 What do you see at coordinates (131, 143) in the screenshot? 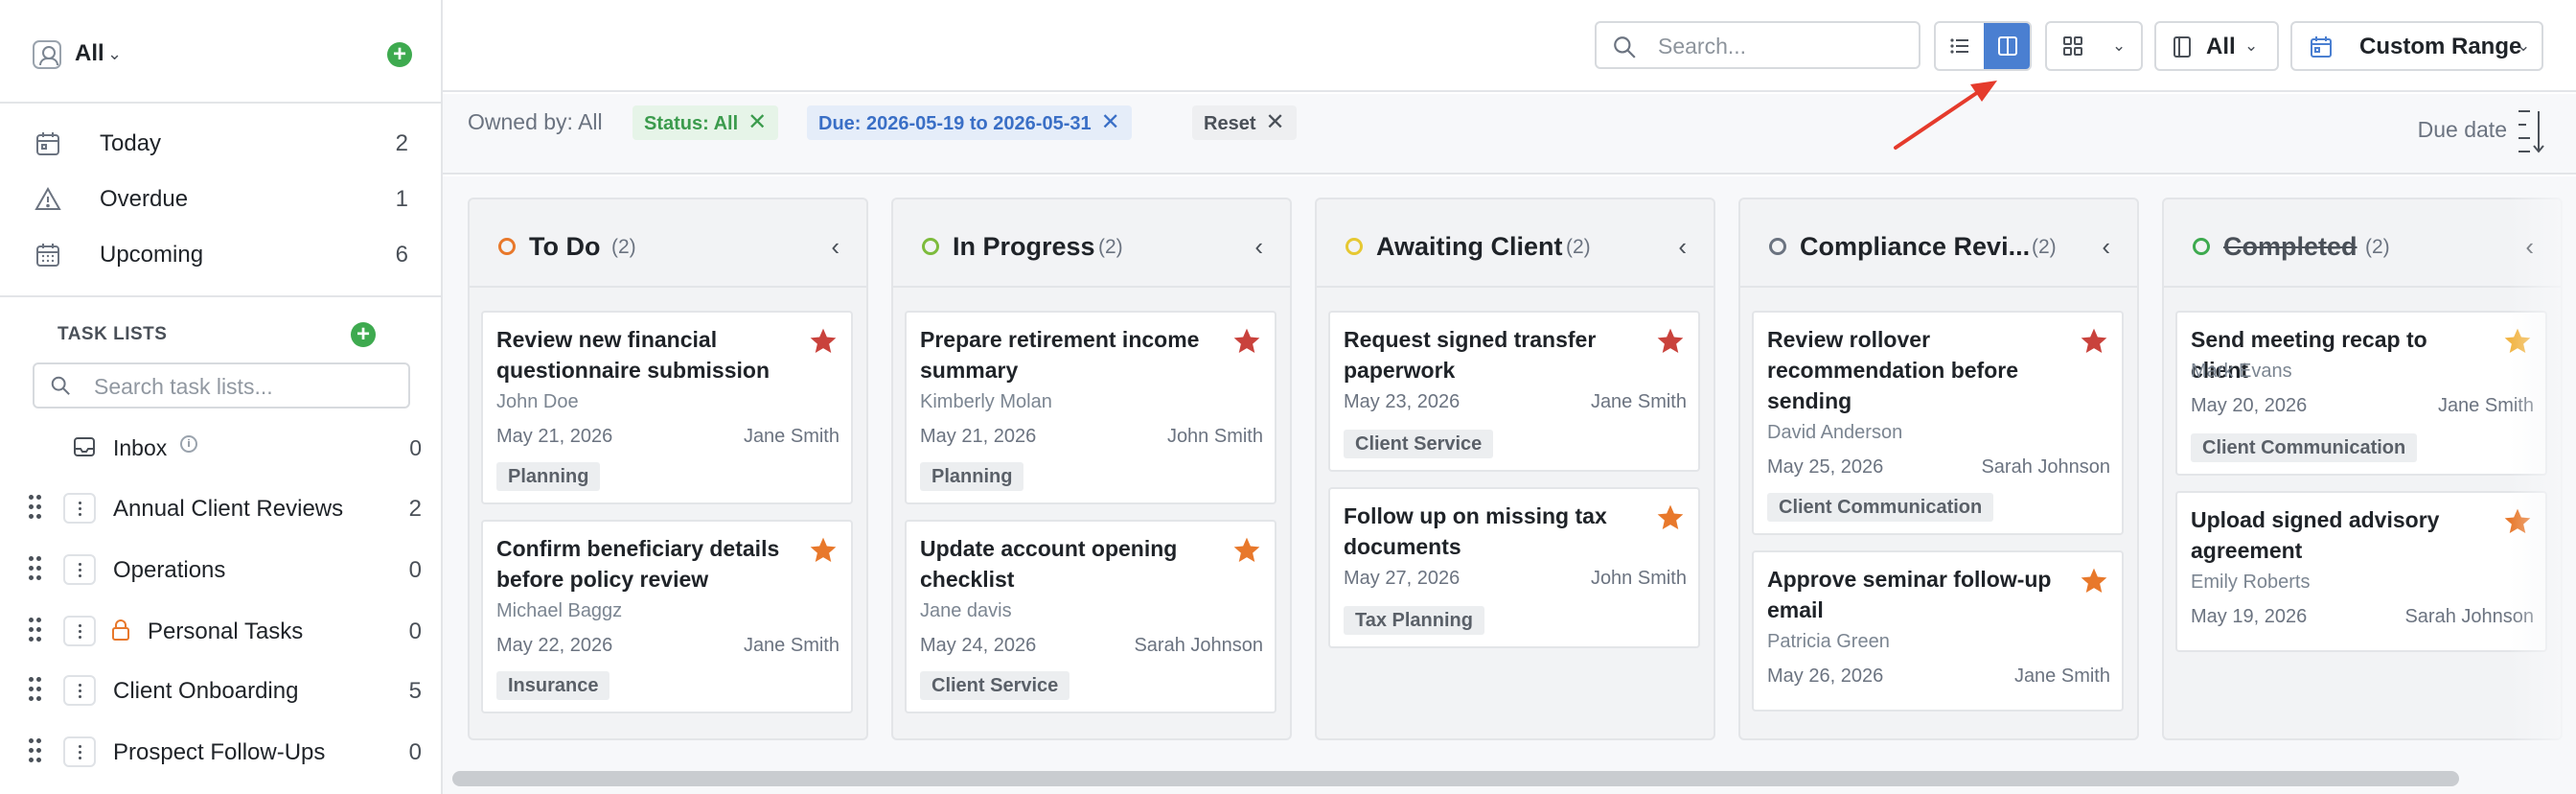
I see `sidebar-item-label: Today` at bounding box center [131, 143].